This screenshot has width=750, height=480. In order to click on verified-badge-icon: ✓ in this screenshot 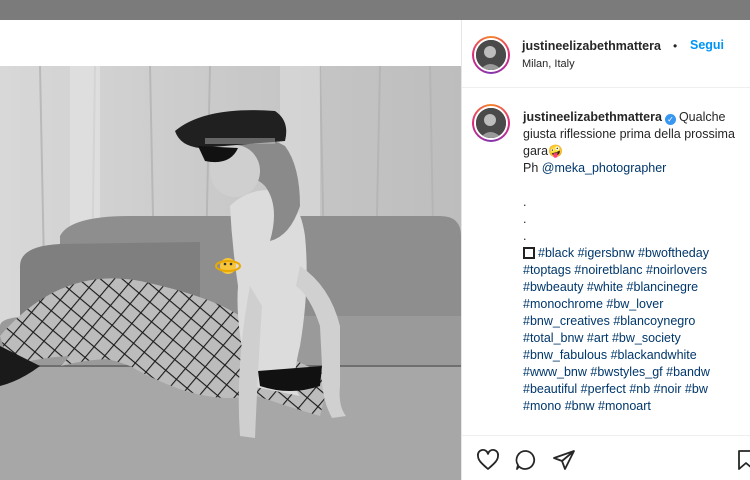, I will do `click(670, 119)`.